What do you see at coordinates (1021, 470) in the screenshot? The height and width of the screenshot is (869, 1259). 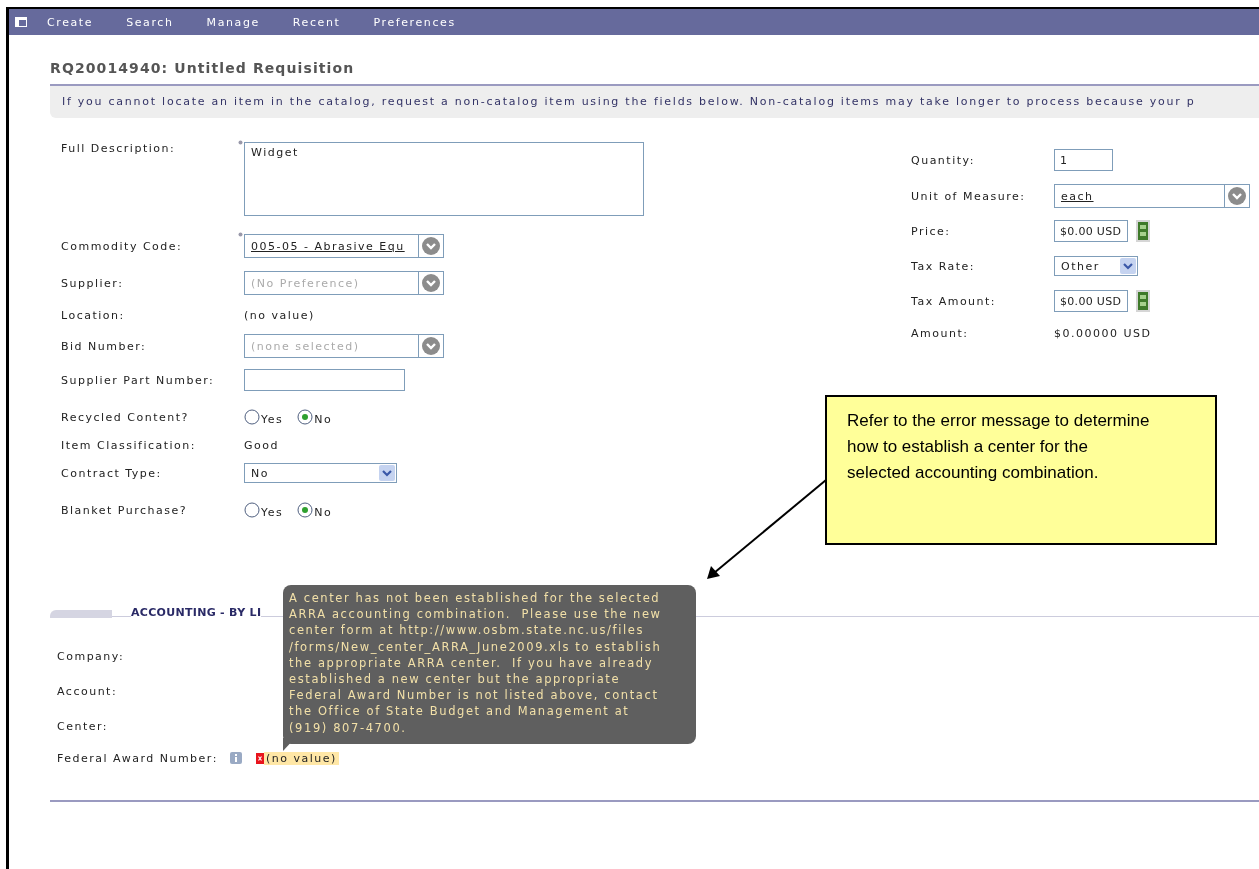 I see `callout-note: Refer to the error message to determine how to establish a center for the selected accounting combination.` at bounding box center [1021, 470].